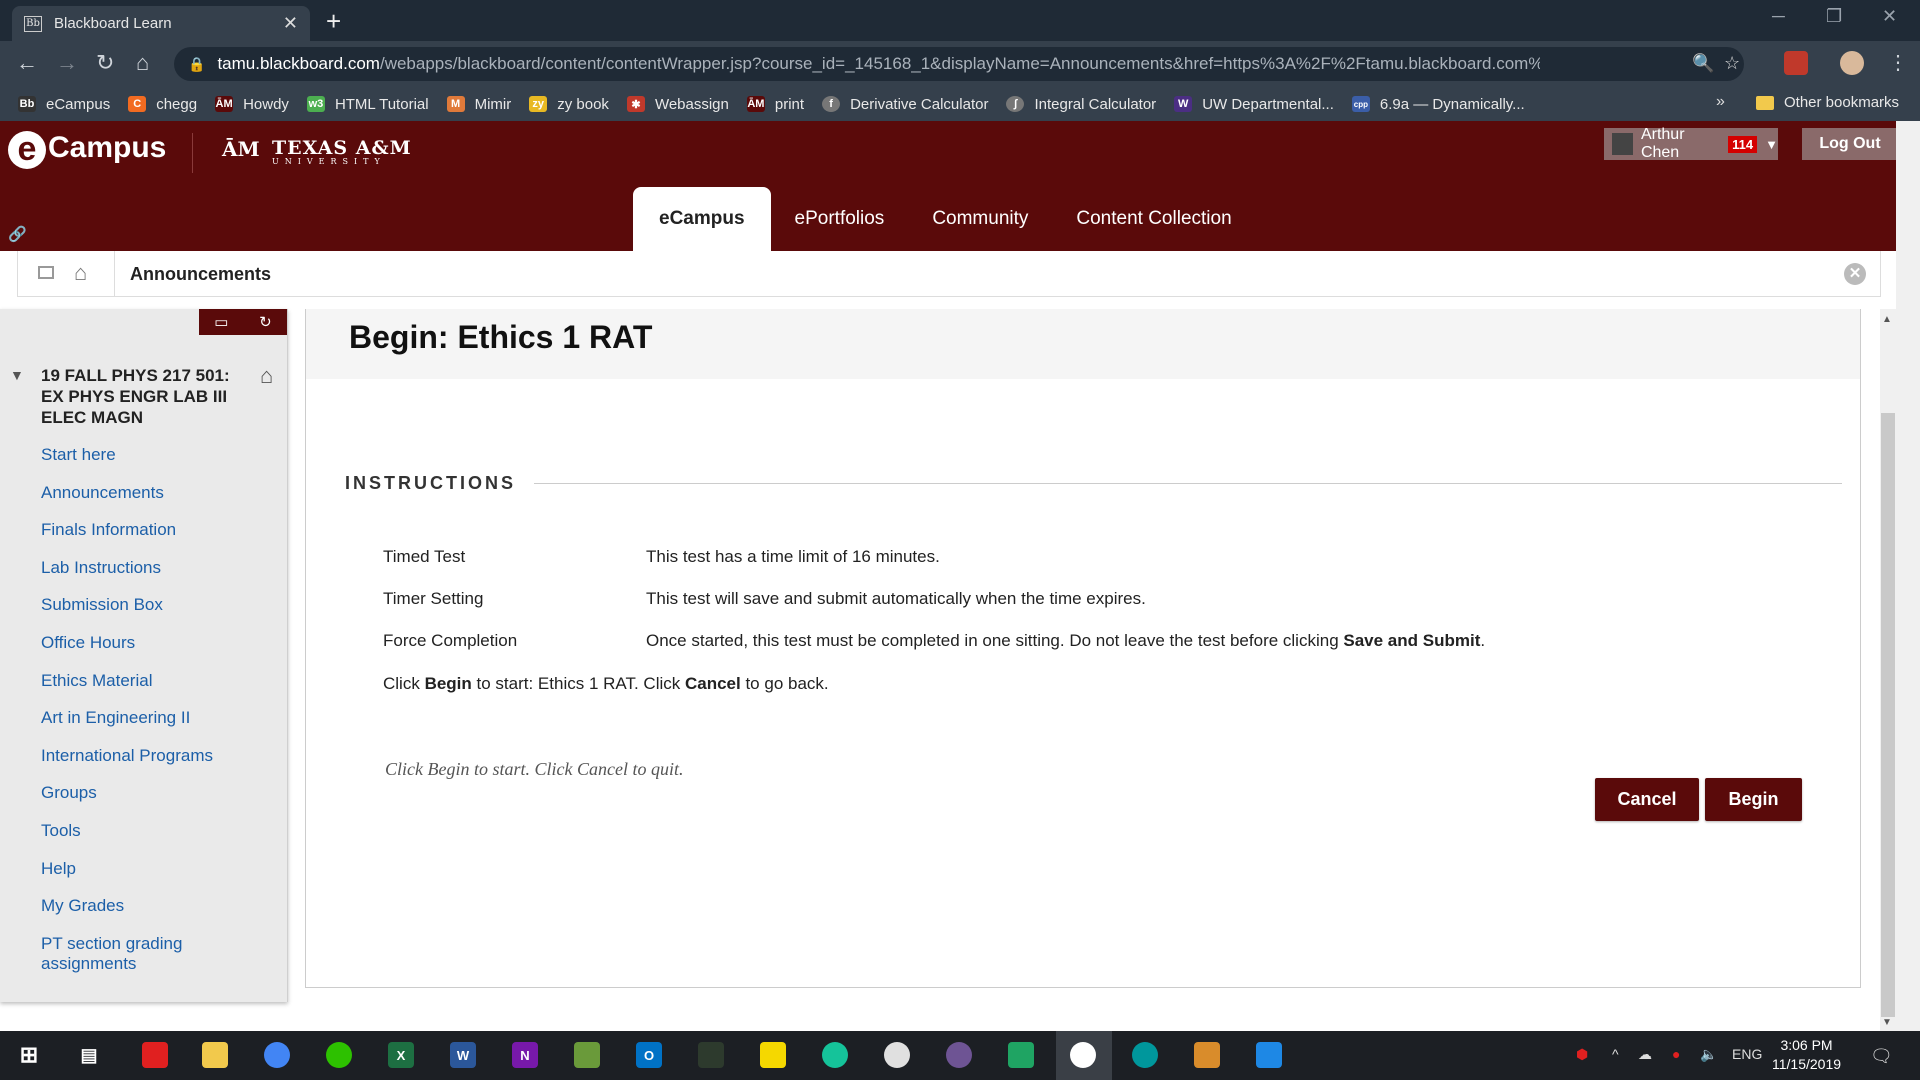  Describe the element at coordinates (89, 1055) in the screenshot. I see `task-view-icon: ▤` at that location.